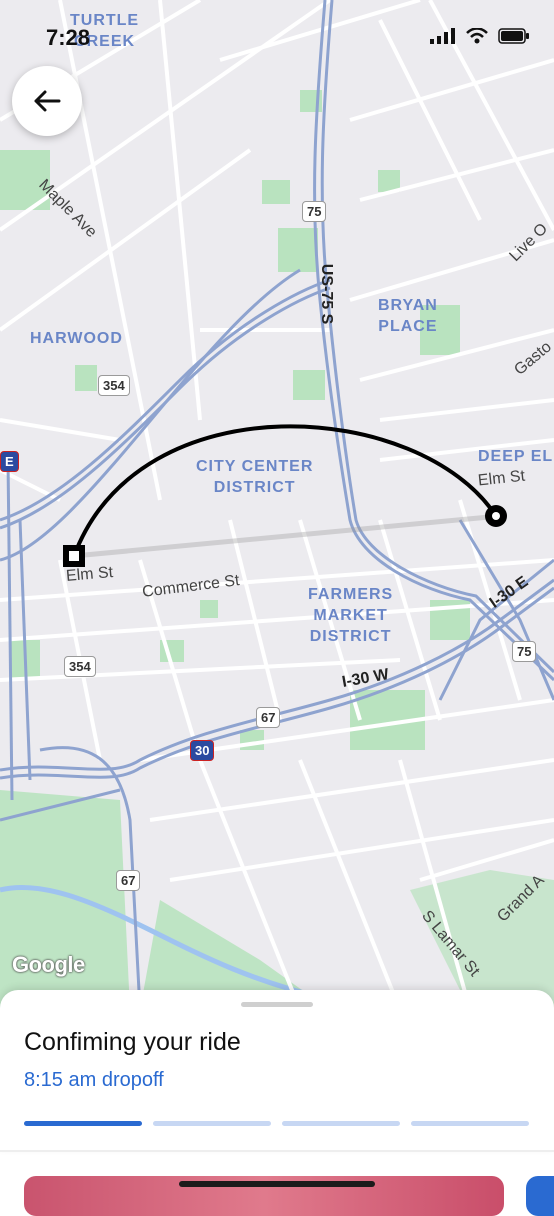 Image resolution: width=554 pixels, height=1216 pixels. What do you see at coordinates (513, 36) in the screenshot?
I see `battery-icon` at bounding box center [513, 36].